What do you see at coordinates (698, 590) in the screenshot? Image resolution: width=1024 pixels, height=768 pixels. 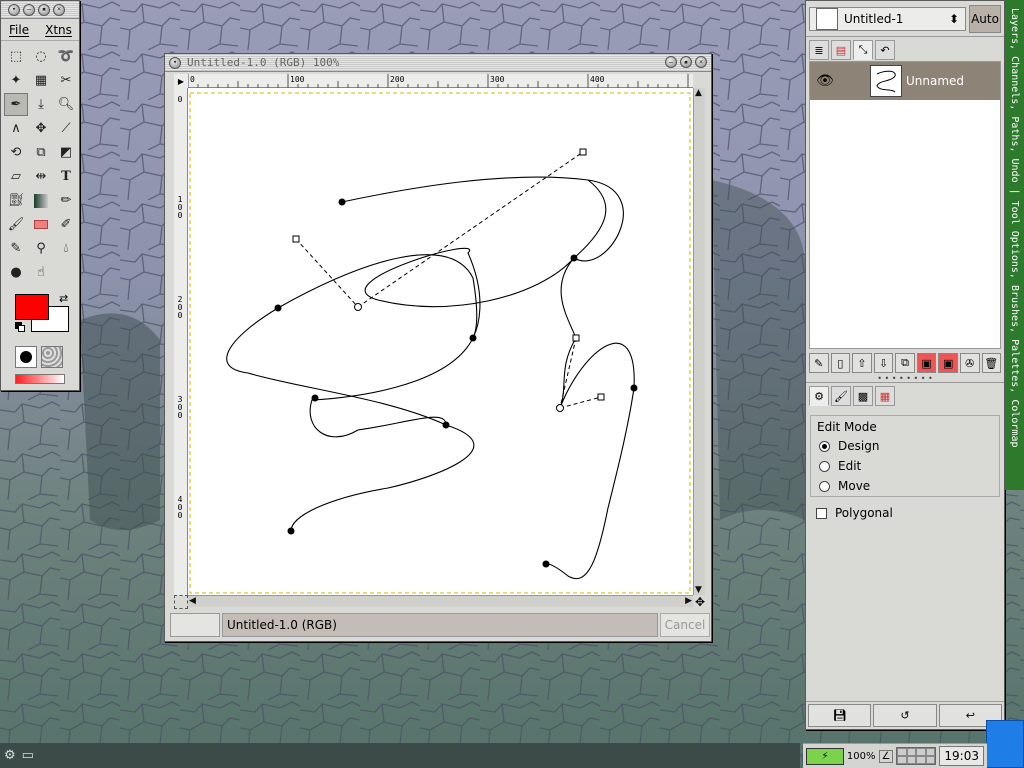 I see `scroll-down-icon: ▼` at bounding box center [698, 590].